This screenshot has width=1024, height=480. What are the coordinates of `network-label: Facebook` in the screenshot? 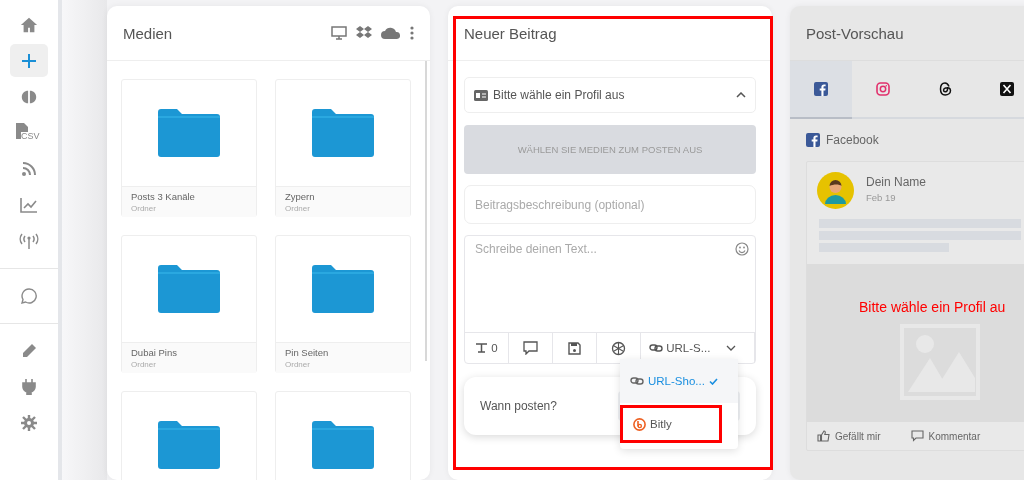 It's located at (852, 140).